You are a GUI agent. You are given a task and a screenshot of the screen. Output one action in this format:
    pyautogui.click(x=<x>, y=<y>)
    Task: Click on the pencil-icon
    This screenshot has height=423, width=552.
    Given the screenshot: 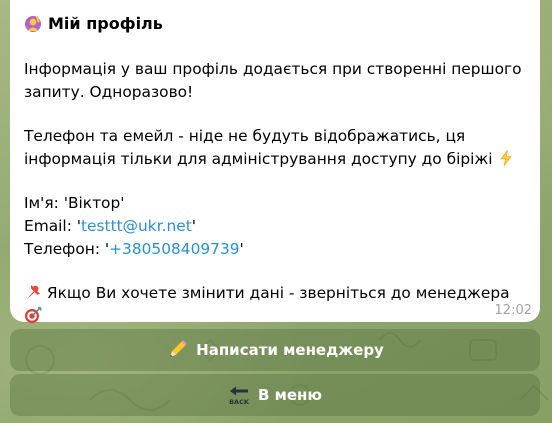 What is the action you would take?
    pyautogui.click(x=179, y=348)
    